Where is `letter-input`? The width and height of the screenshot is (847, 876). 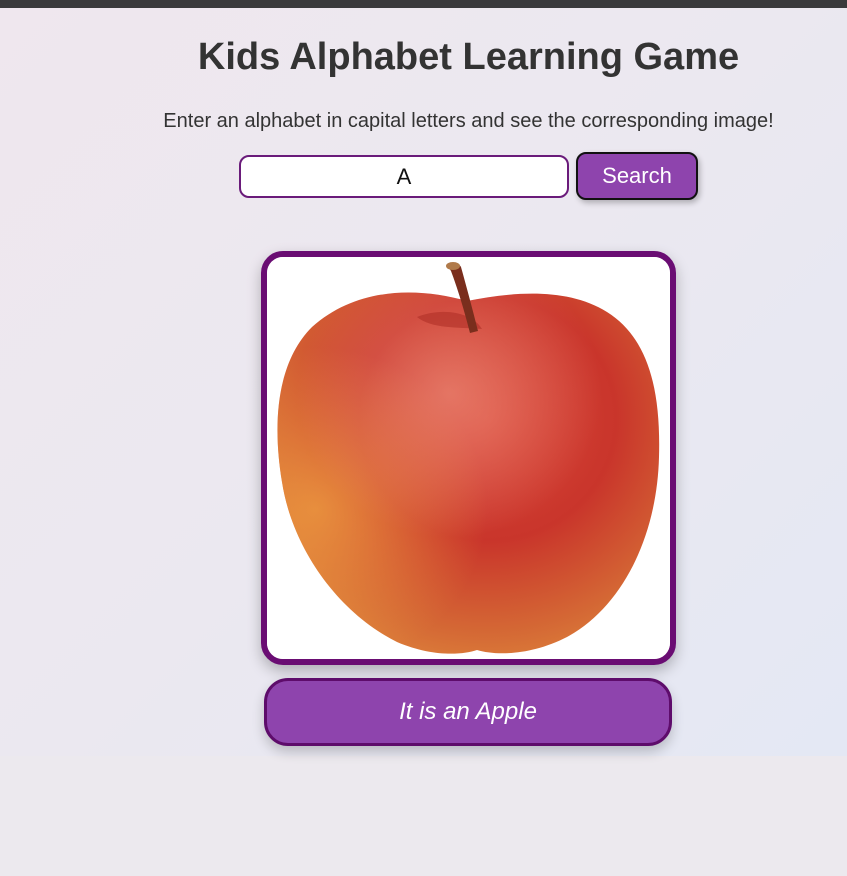 letter-input is located at coordinates (404, 176).